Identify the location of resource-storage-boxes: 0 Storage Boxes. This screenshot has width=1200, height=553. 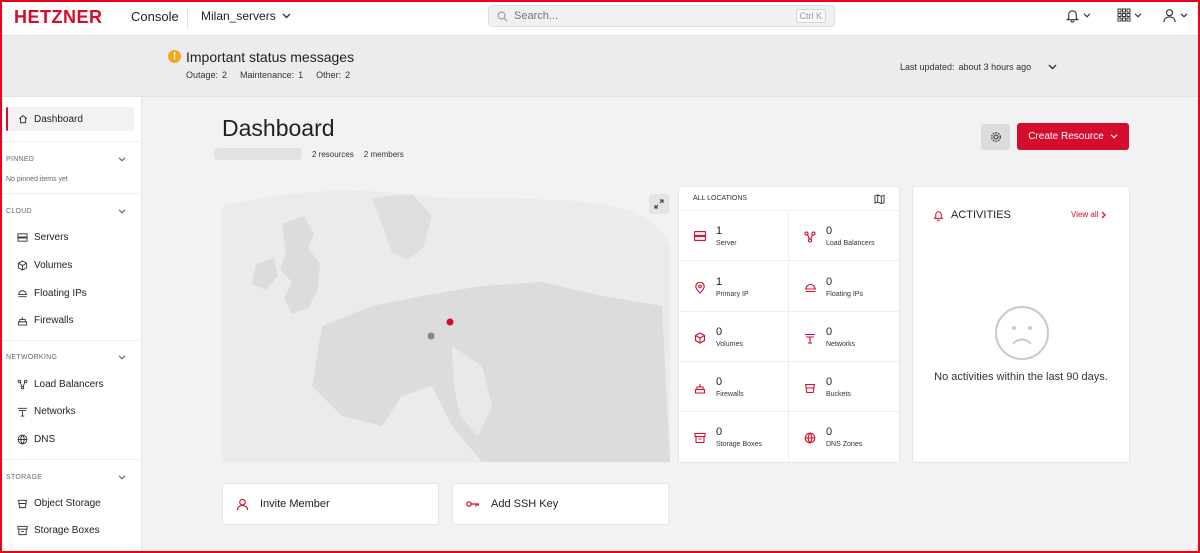
(734, 437).